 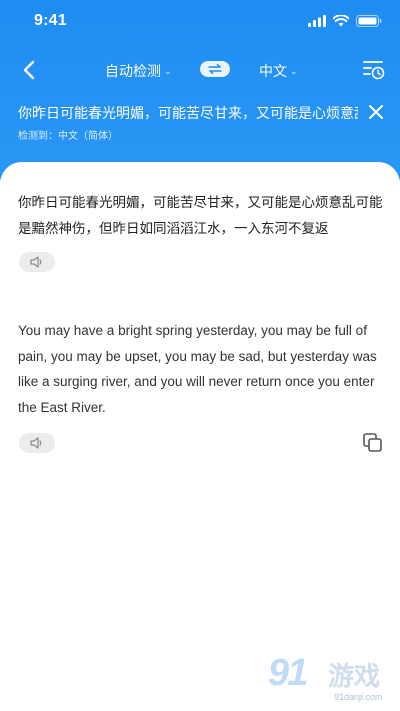 I want to click on watermark-sub: 游戏, so click(x=354, y=676).